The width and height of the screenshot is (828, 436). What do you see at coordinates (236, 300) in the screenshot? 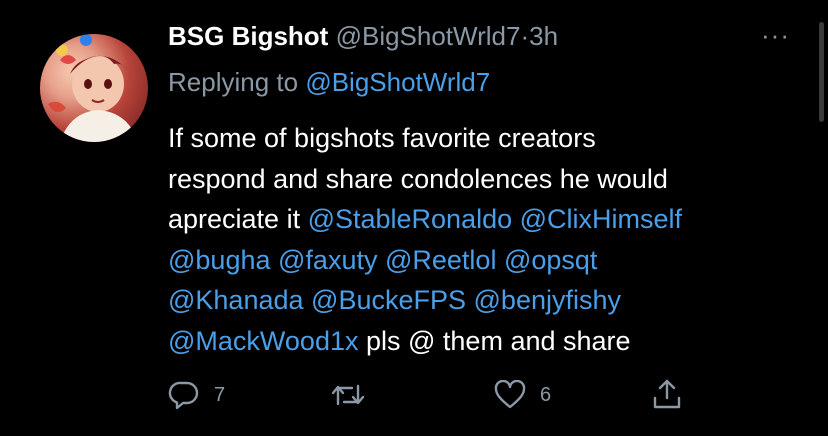
I see `mention-link: @Khanada` at bounding box center [236, 300].